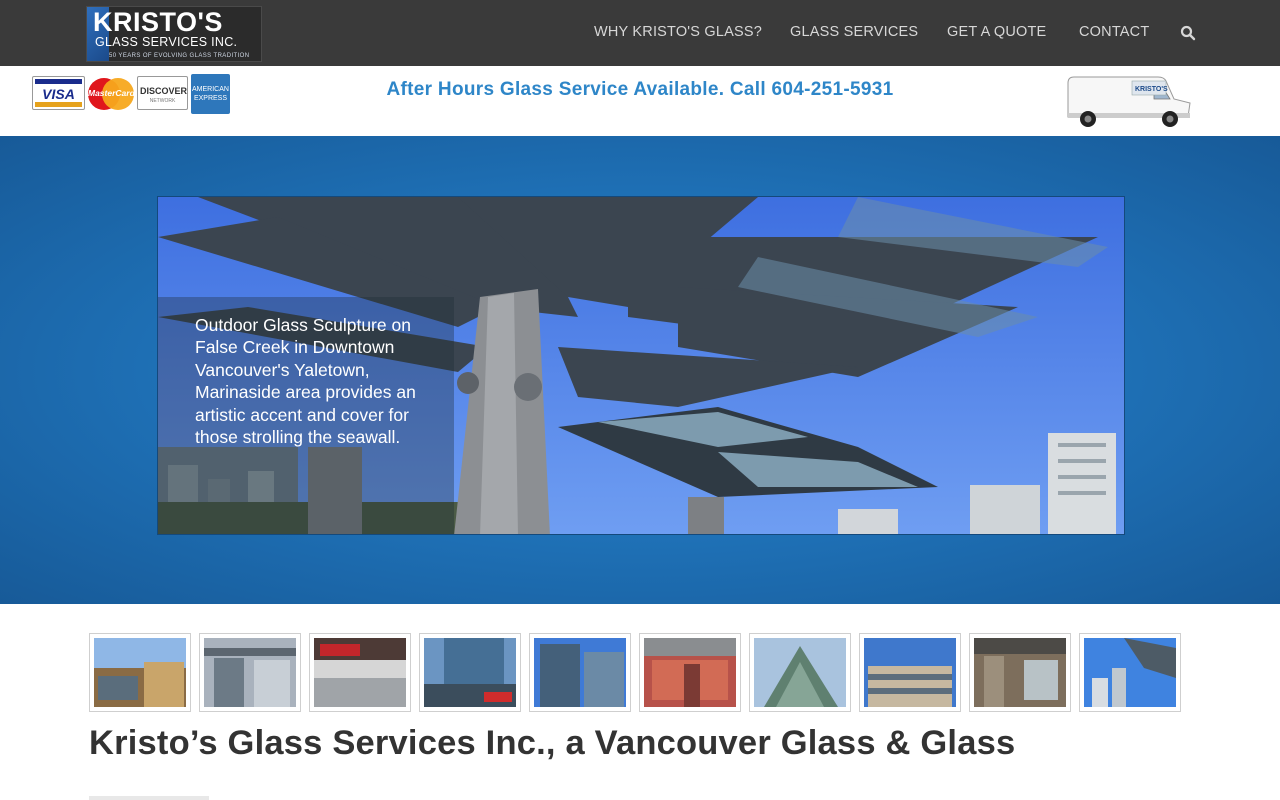 The height and width of the screenshot is (800, 1280). Describe the element at coordinates (166, 42) in the screenshot. I see `logo-brand-line2: GLASS SERVICES INC.` at that location.